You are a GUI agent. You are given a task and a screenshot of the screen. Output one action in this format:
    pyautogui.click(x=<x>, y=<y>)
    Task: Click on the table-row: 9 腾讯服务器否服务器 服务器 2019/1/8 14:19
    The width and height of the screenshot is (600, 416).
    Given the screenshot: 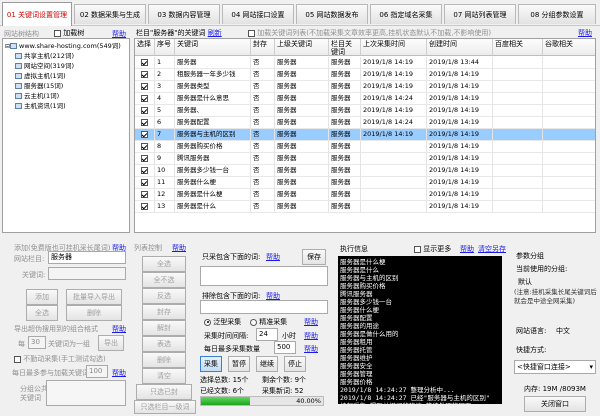 What is the action you would take?
    pyautogui.click(x=365, y=159)
    